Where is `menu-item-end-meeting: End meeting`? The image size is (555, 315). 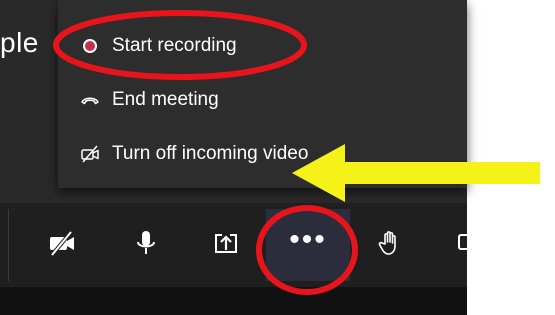
menu-item-end-meeting: End meeting is located at coordinates (262, 100).